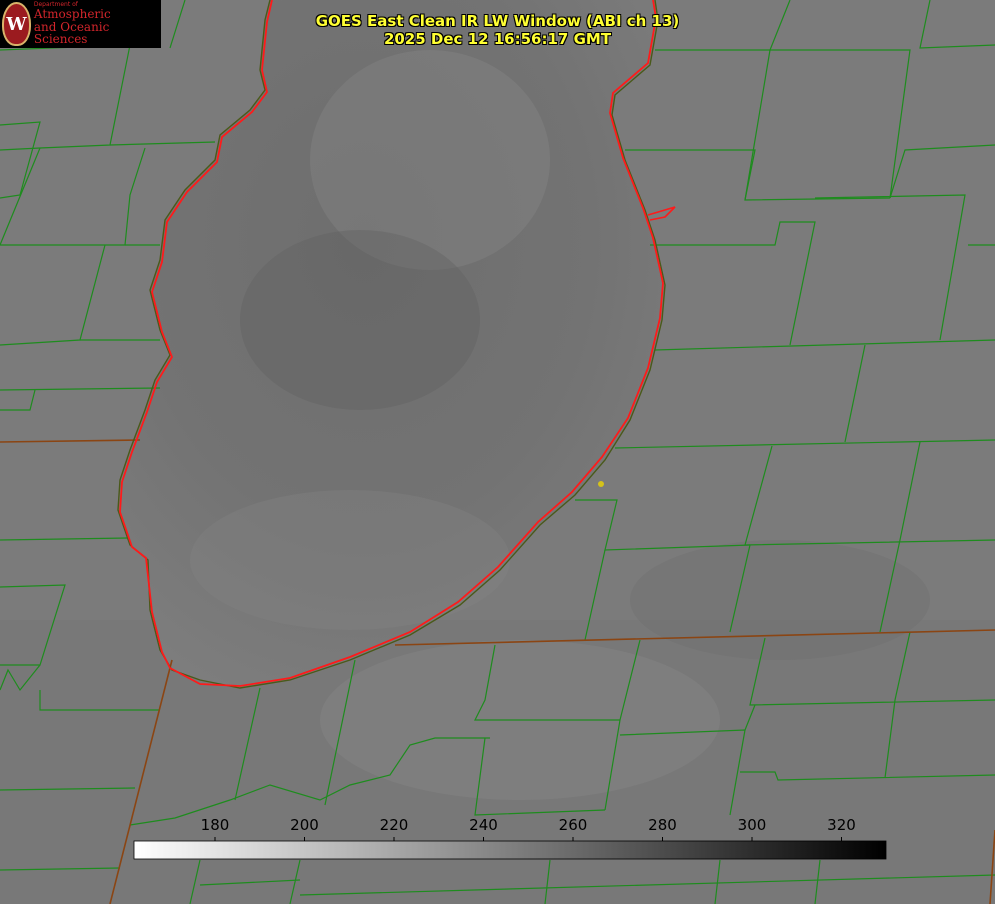  Describe the element at coordinates (841, 825) in the screenshot. I see `colorbar-tick-label: 320` at that location.